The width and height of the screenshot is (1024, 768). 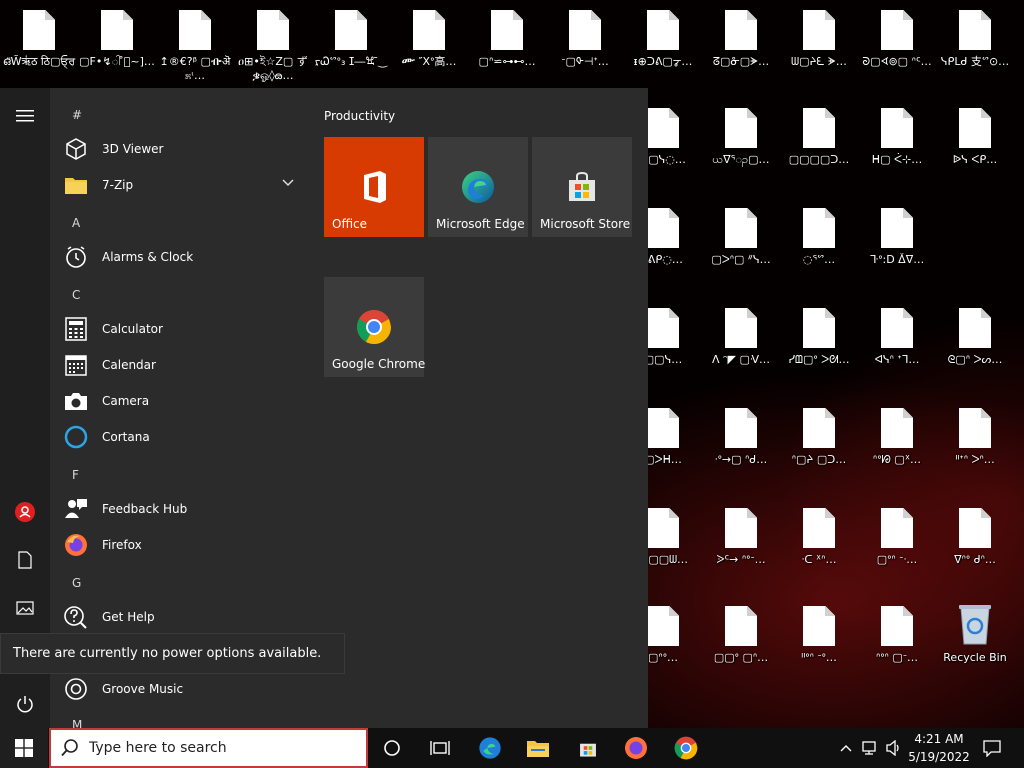 I want to click on pictures-button, so click(x=25, y=608).